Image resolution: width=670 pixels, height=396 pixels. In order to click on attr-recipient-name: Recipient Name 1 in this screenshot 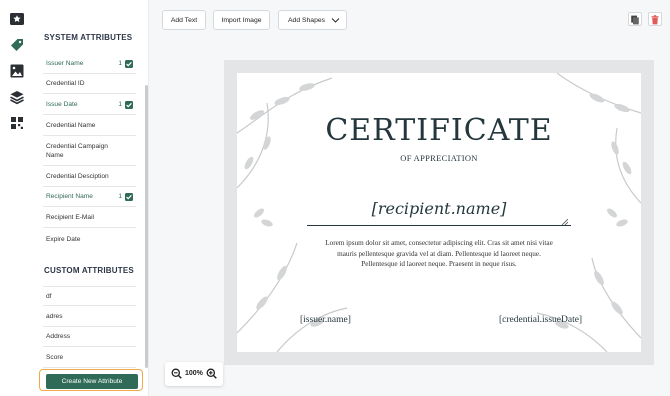, I will do `click(89, 197)`.